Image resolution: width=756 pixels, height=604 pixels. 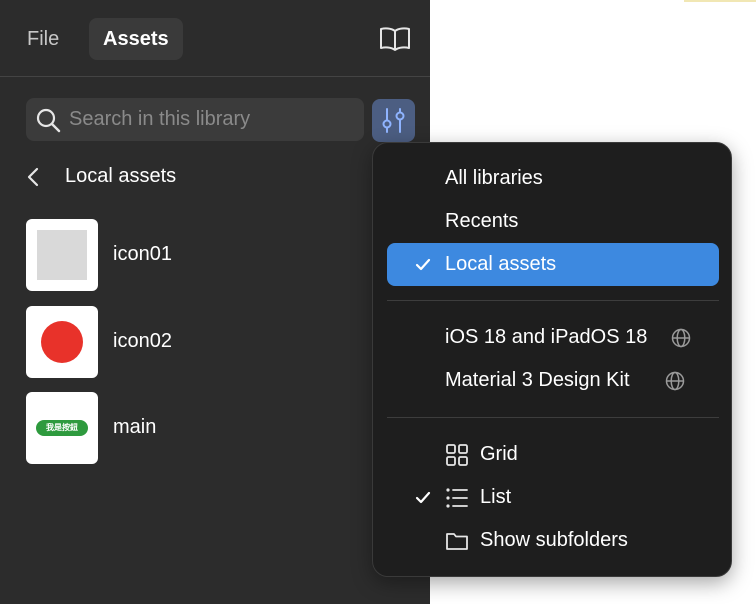 I want to click on panel-tabs: File Assets, so click(x=215, y=38).